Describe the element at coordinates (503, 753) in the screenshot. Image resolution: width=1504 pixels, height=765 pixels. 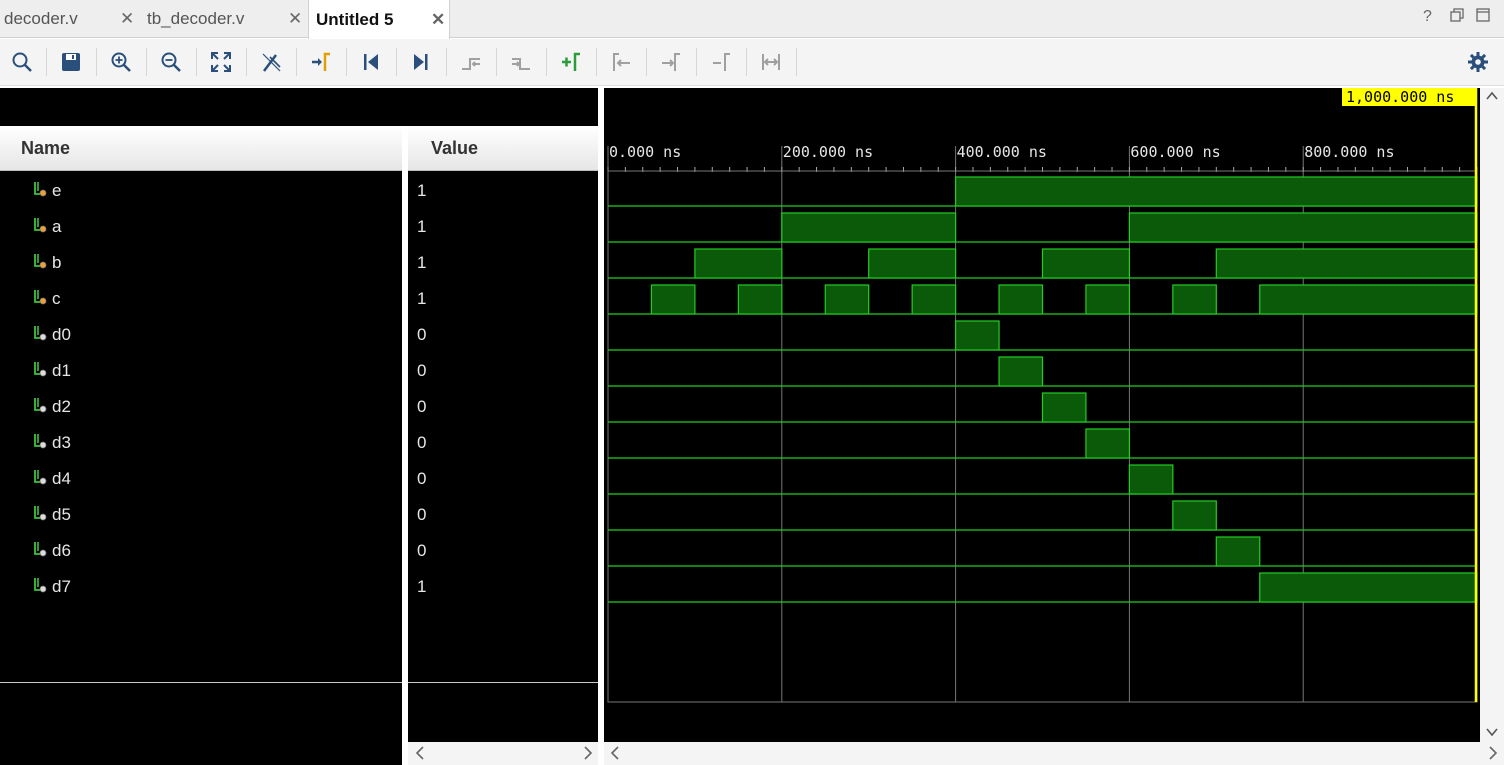
I see `value-horizontal-scrollbar` at that location.